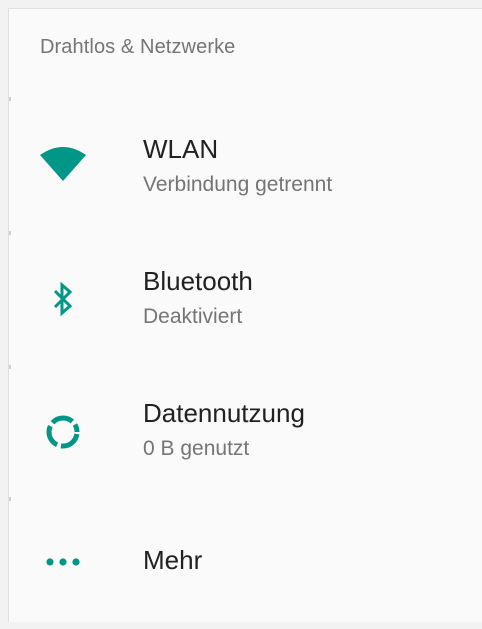 Image resolution: width=482 pixels, height=629 pixels. I want to click on item-summary-wlan: Verbindung getrennt, so click(238, 184).